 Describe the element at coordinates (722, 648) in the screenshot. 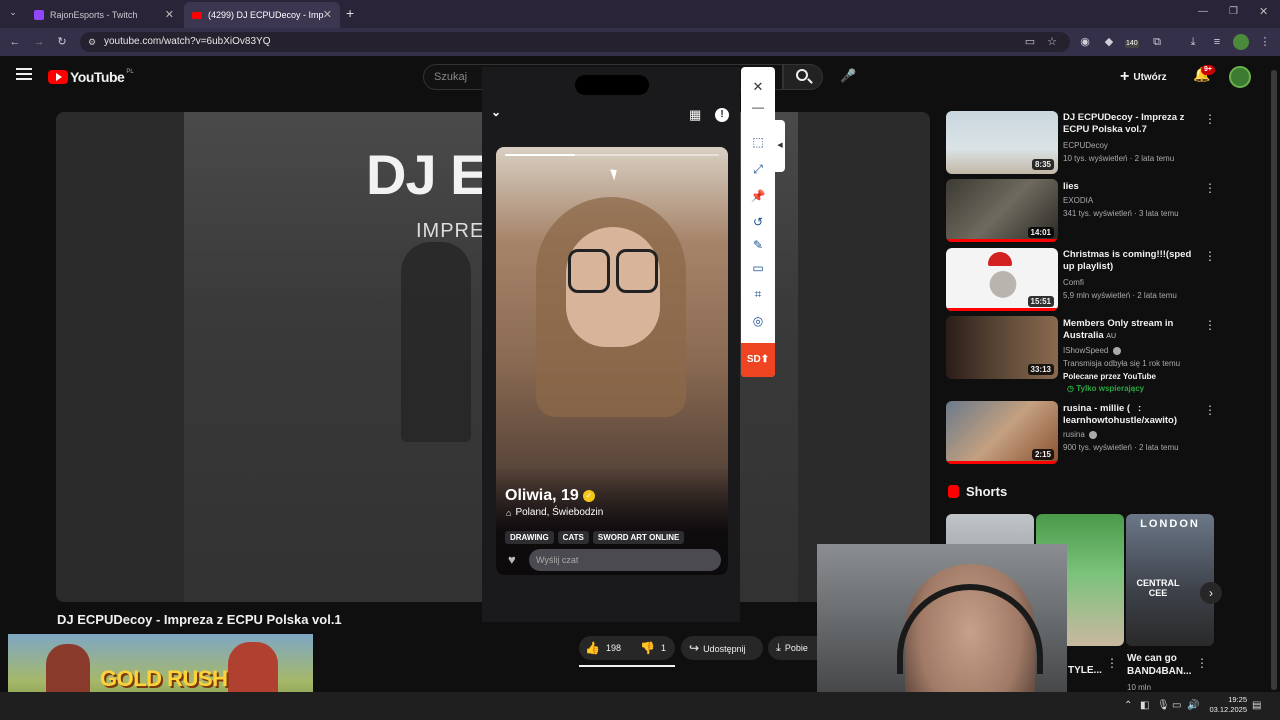

I see `share-button: ↪ Udostępnij` at that location.